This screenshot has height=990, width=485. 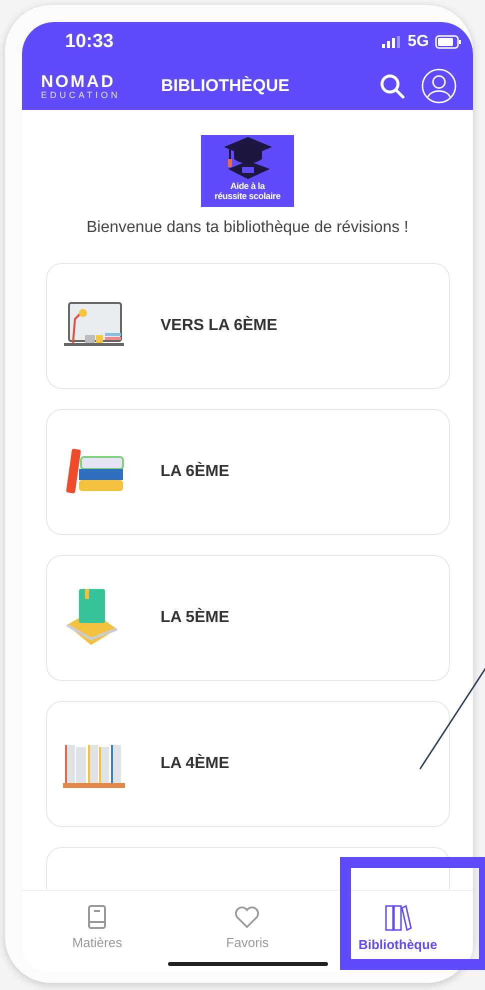 I want to click on card-title: LA 5ÈME, so click(x=195, y=618).